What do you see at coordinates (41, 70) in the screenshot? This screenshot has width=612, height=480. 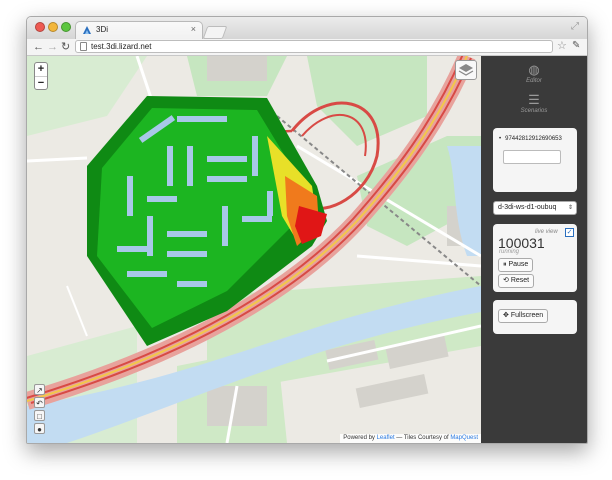 I see `zoom-in-button: +` at bounding box center [41, 70].